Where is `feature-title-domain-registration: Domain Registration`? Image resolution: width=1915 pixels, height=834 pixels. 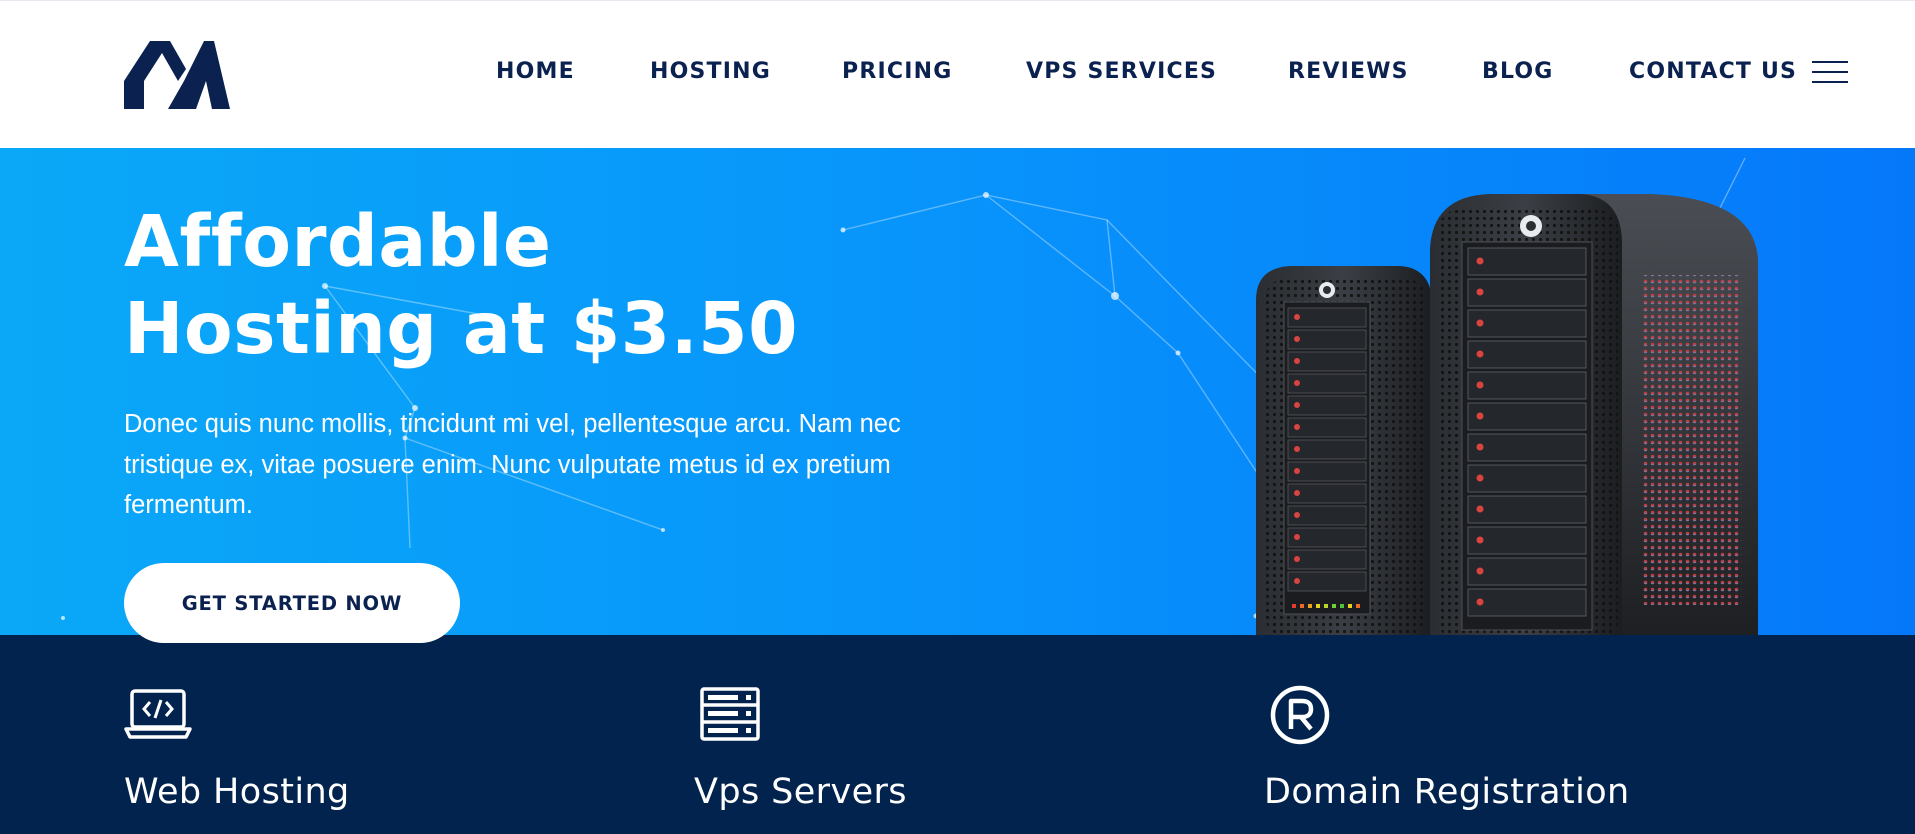 feature-title-domain-registration: Domain Registration is located at coordinates (1447, 792).